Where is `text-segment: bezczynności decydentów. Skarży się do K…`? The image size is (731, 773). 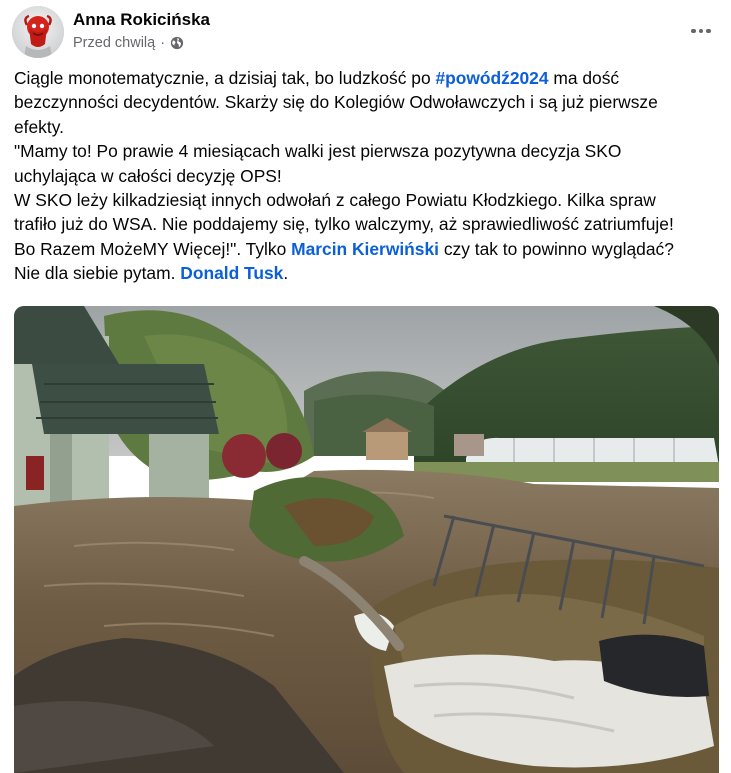
text-segment: bezczynności decydentów. Skarży się do K… is located at coordinates (336, 102).